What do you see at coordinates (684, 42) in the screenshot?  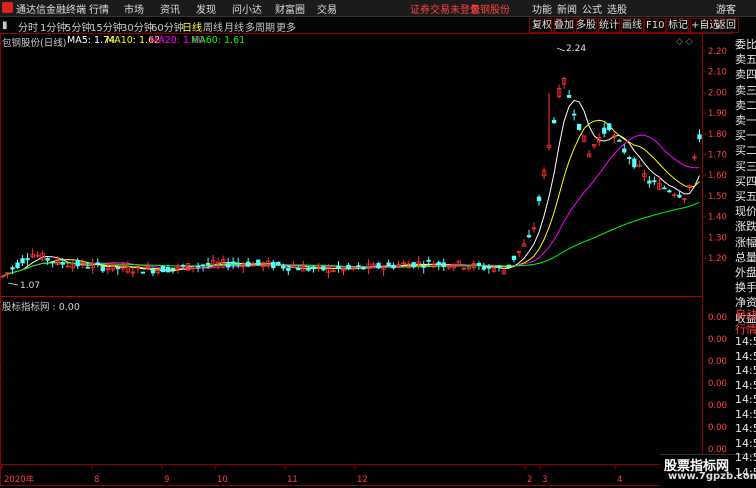 I see `chart-options-icon: ◇ ◇` at bounding box center [684, 42].